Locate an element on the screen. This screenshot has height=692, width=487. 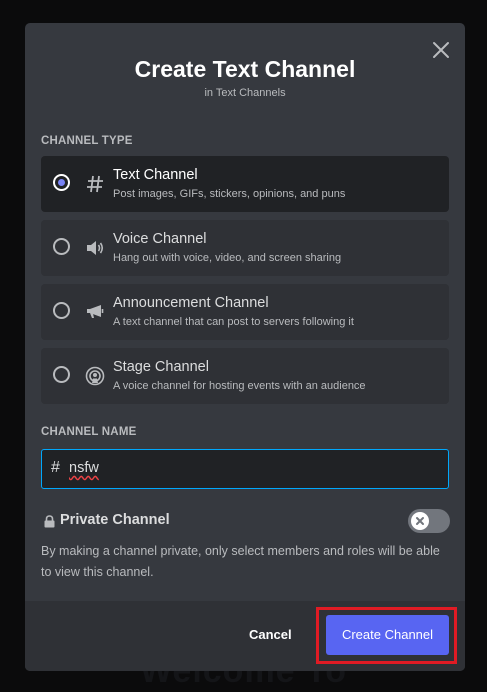
private-channel-label: Private Channel is located at coordinates (115, 520).